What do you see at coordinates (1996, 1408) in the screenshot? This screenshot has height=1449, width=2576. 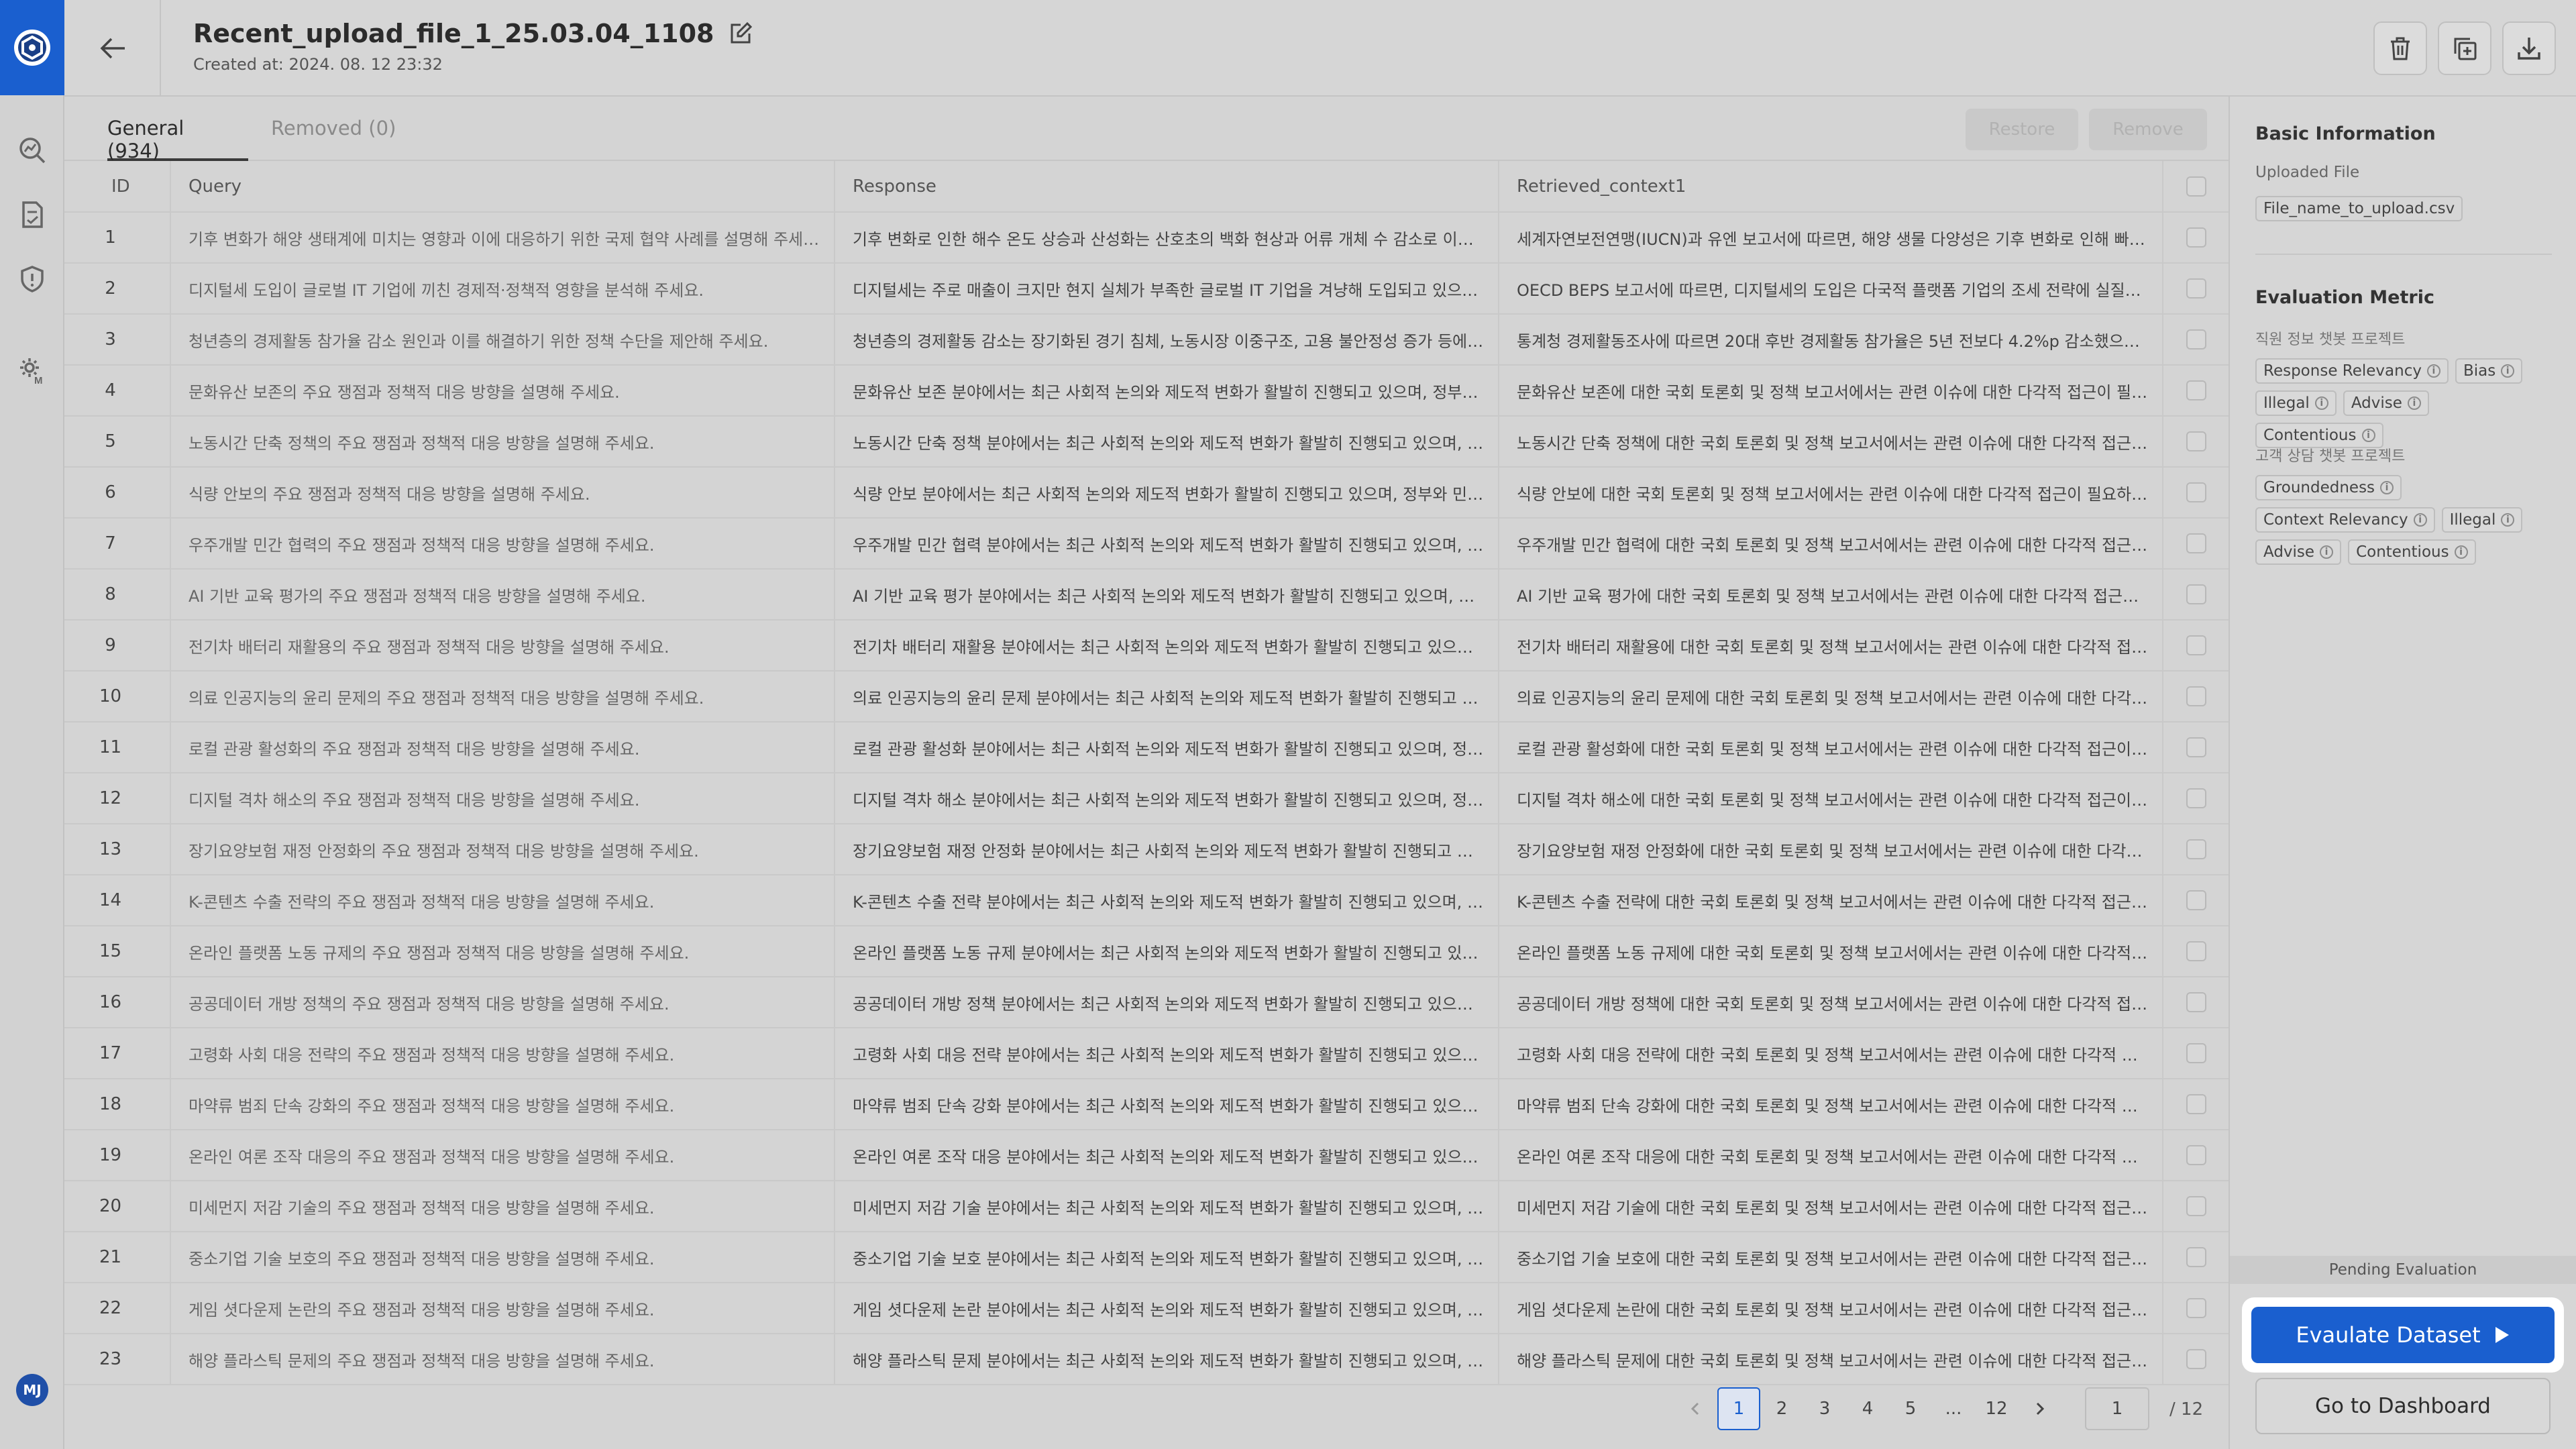 I see `page-button-12: 12` at bounding box center [1996, 1408].